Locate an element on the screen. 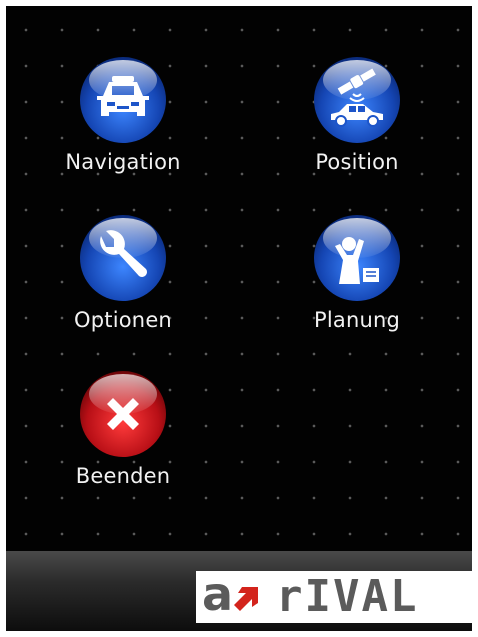  menu-item-optionen: Optionen is located at coordinates (123, 279).